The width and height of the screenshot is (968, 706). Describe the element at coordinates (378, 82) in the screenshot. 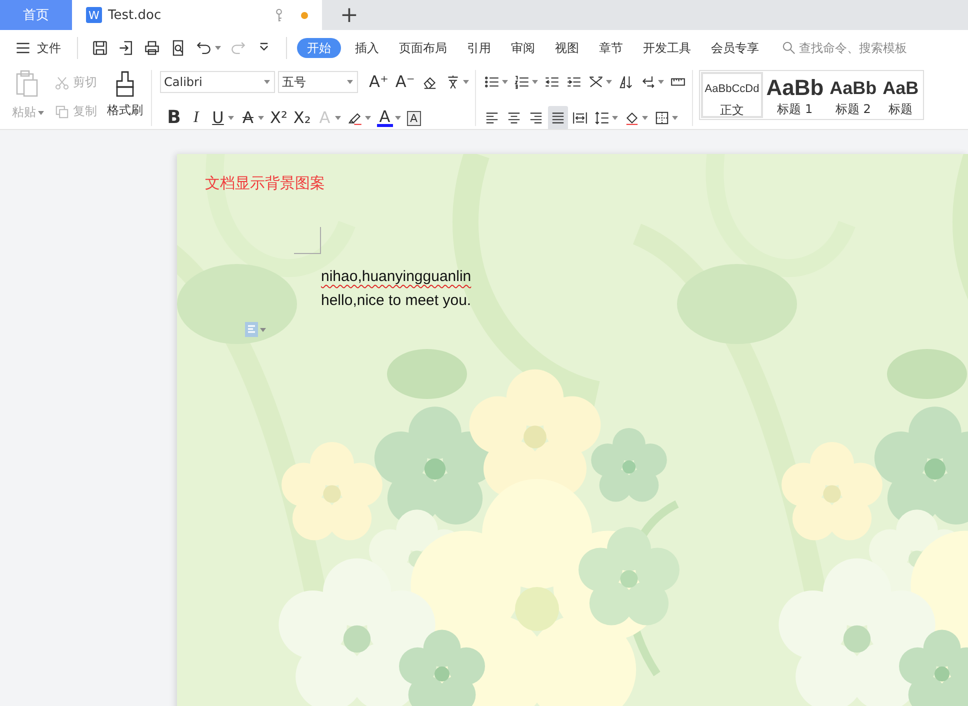

I see `grow-font-button: A⁺` at that location.